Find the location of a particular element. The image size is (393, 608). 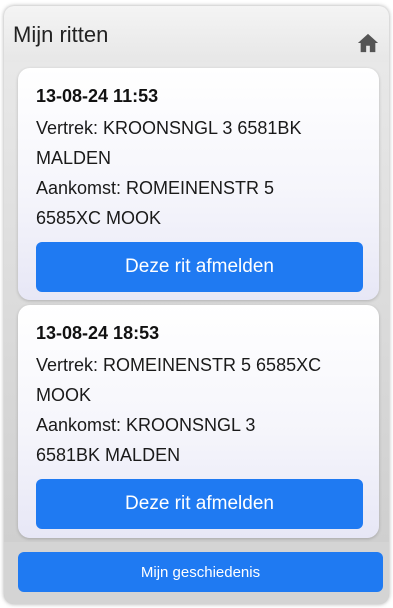

ride-datetime: 13-08-24 11:53 is located at coordinates (97, 96).